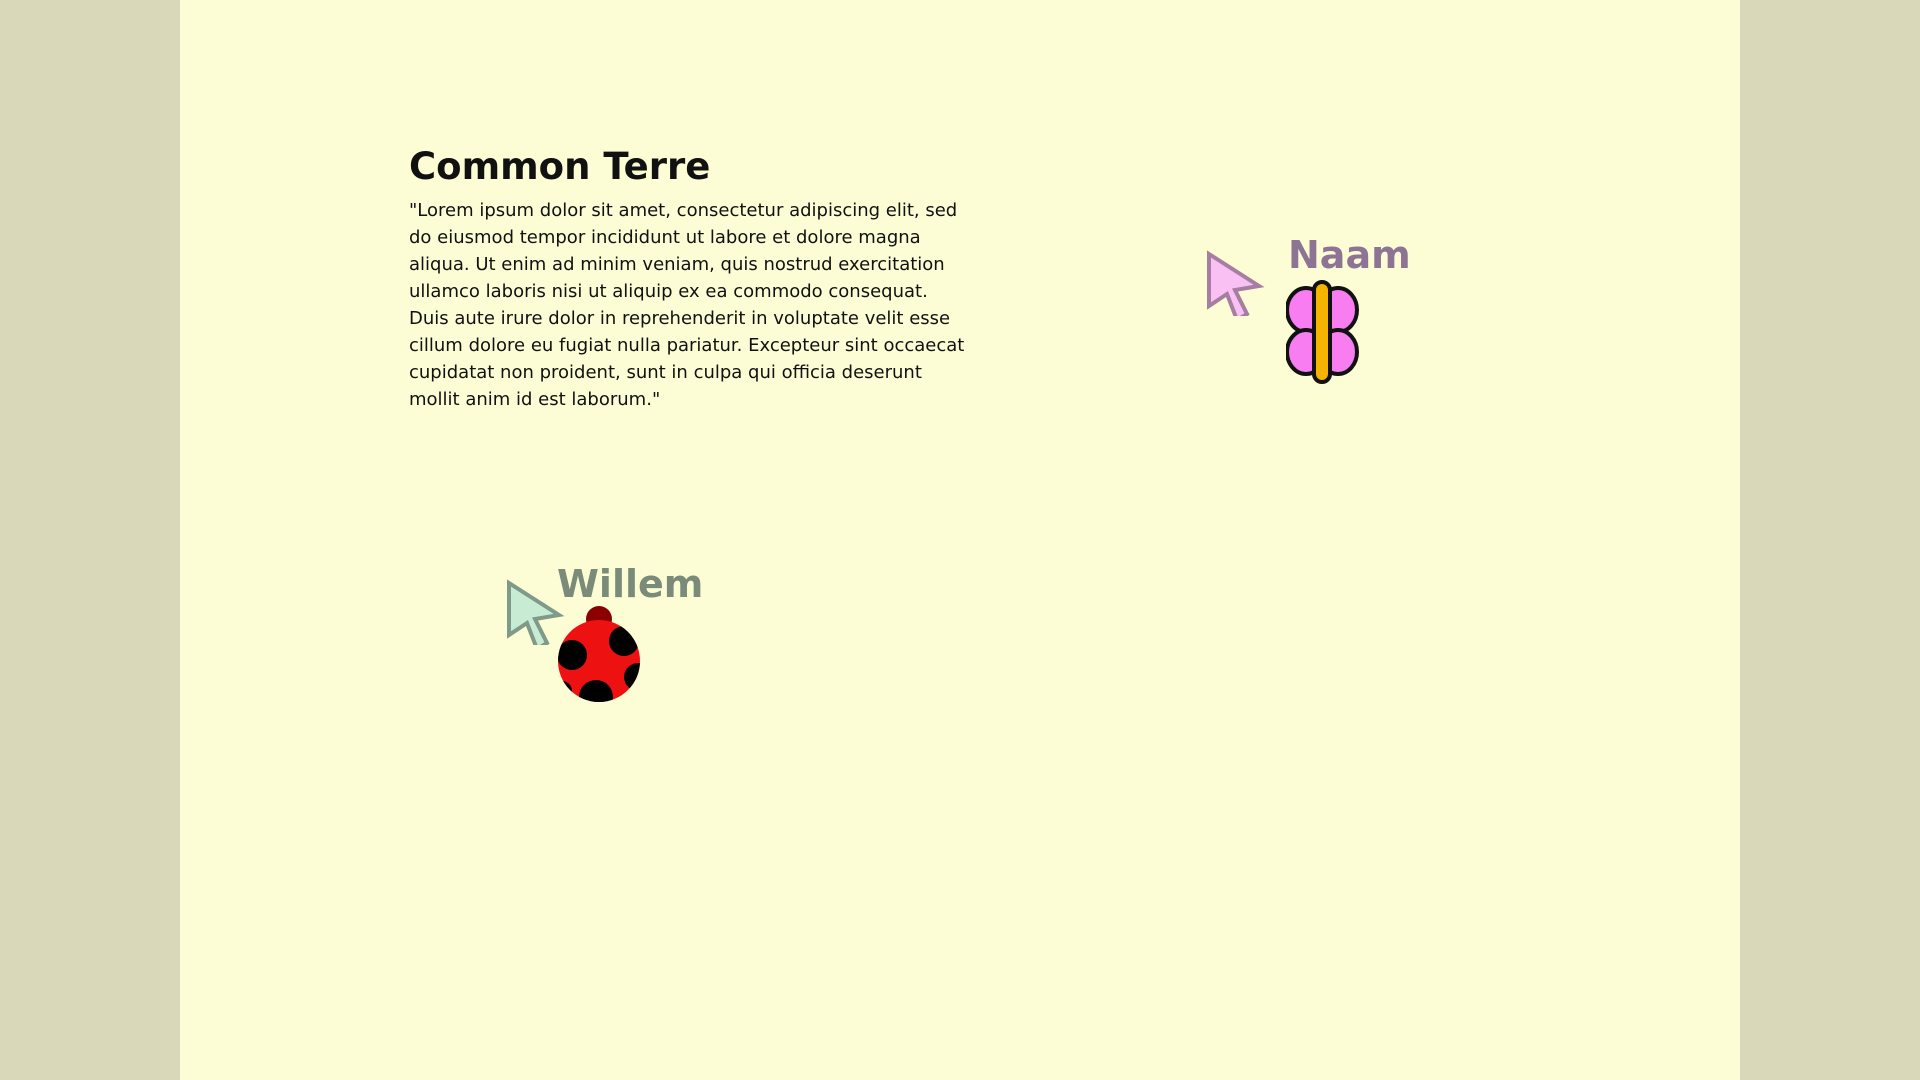  Describe the element at coordinates (599, 654) in the screenshot. I see `ladybug-icon` at that location.